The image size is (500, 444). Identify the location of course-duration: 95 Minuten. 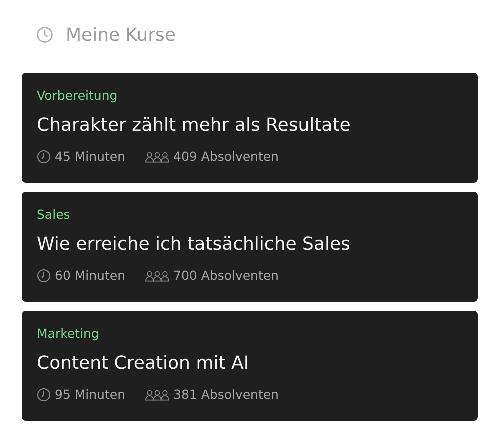
(90, 395).